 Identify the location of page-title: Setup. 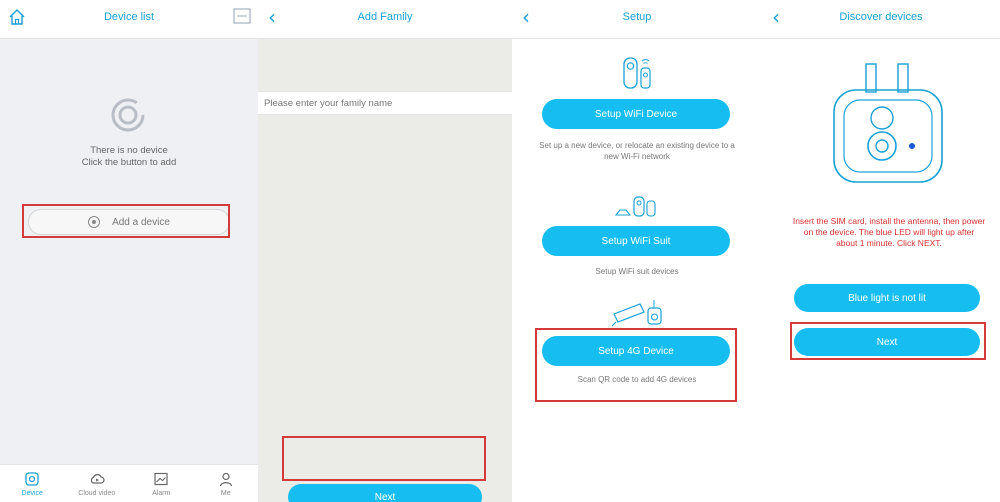
(637, 17).